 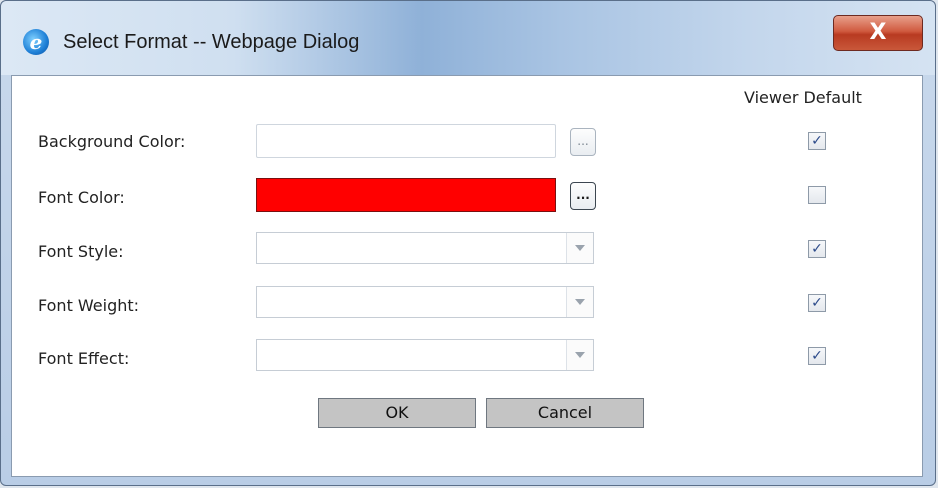 What do you see at coordinates (36, 42) in the screenshot?
I see `ie-icon: e` at bounding box center [36, 42].